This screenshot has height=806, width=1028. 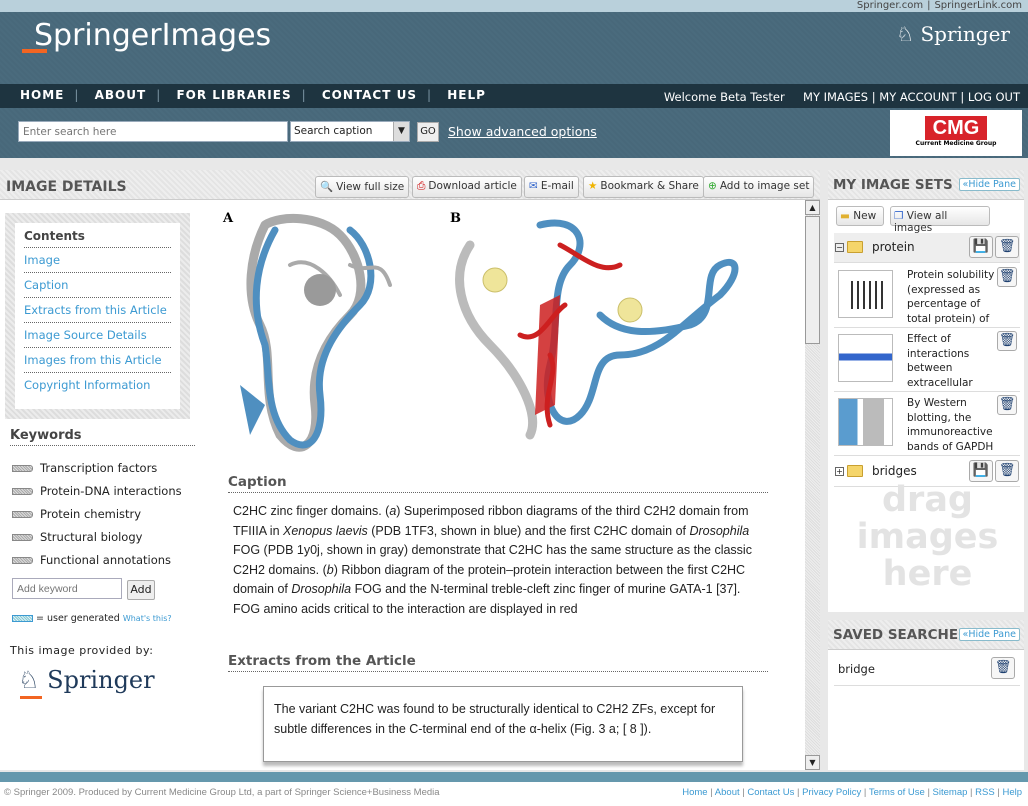 What do you see at coordinates (812, 280) in the screenshot?
I see `scroll-thumb` at bounding box center [812, 280].